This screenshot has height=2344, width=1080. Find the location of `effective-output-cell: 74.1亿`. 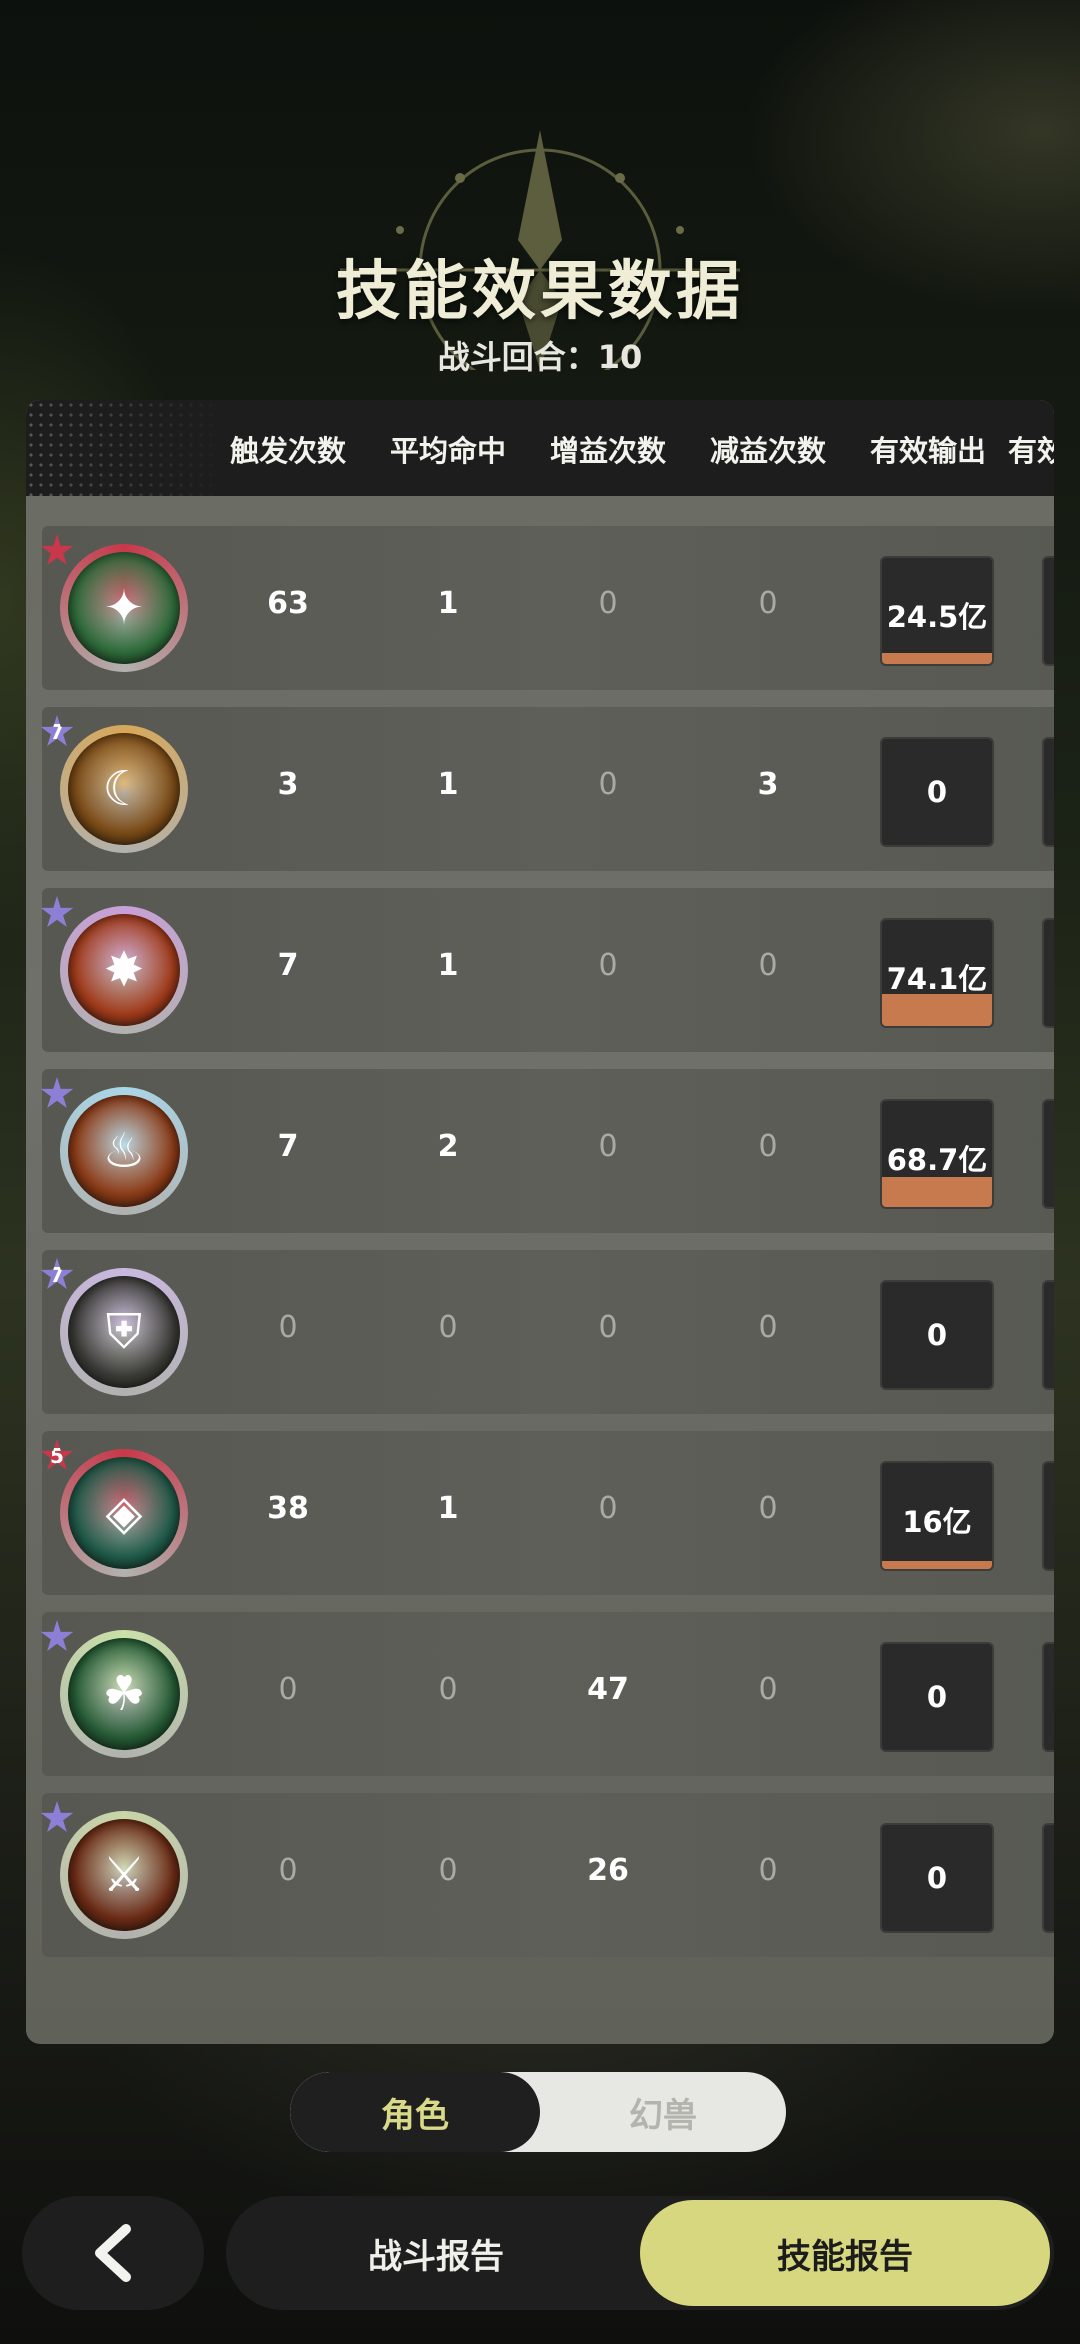

effective-output-cell: 74.1亿 is located at coordinates (937, 973).